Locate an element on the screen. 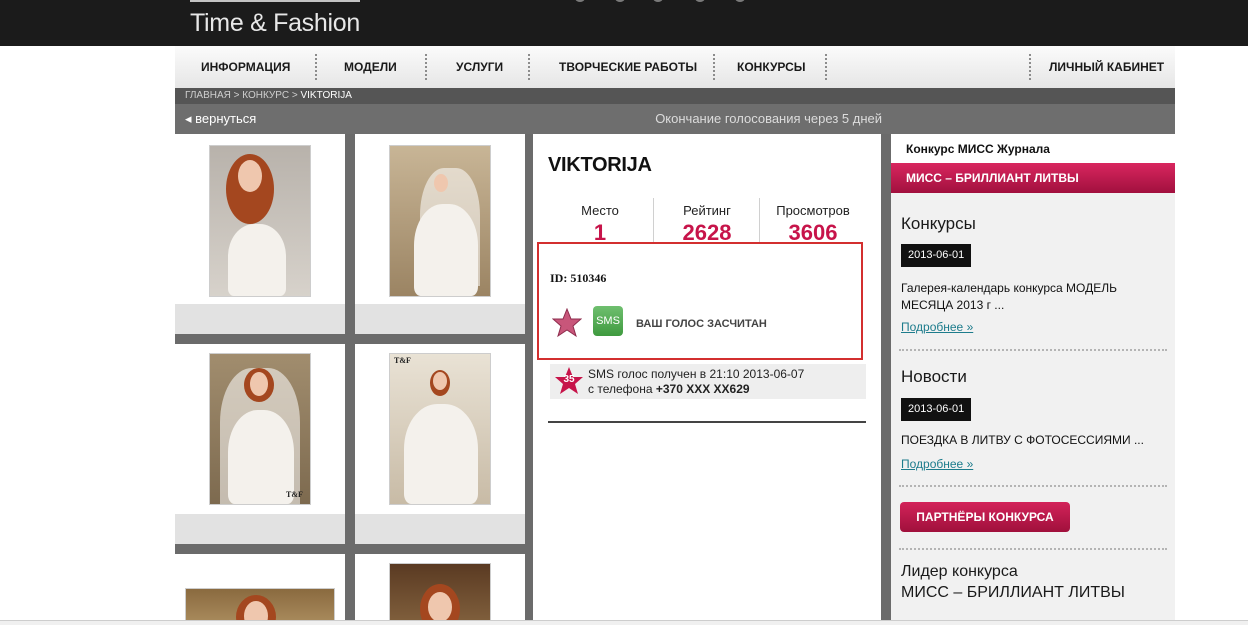 The width and height of the screenshot is (1248, 625). contest-banner: МИСС – БРИЛЛИАНТ ЛИТВЫ is located at coordinates (1033, 178).